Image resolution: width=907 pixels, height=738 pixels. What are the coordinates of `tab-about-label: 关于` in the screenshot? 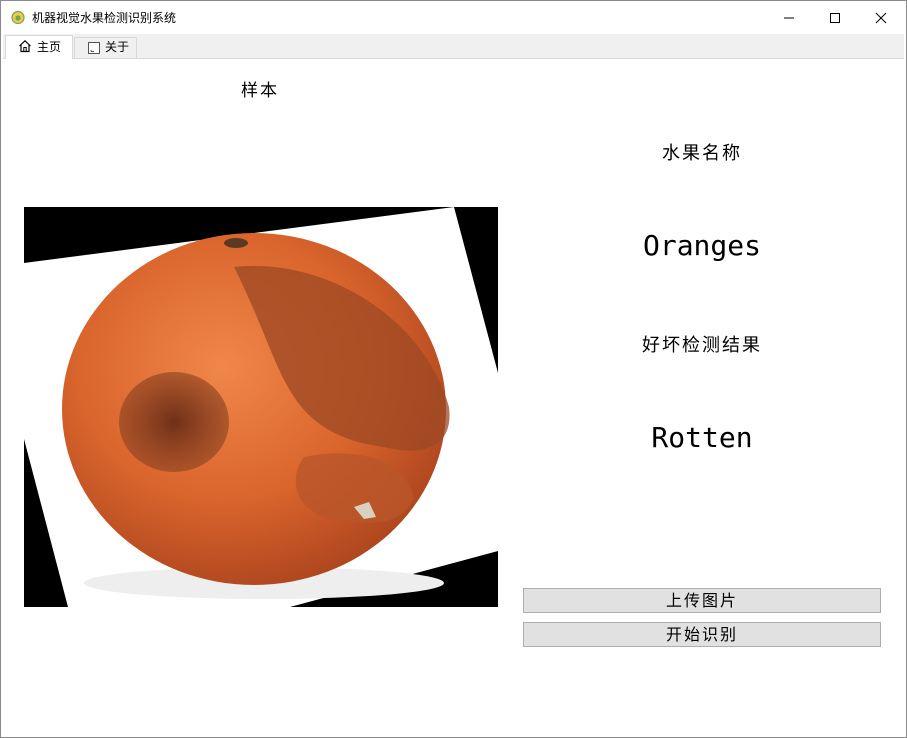 It's located at (117, 47).